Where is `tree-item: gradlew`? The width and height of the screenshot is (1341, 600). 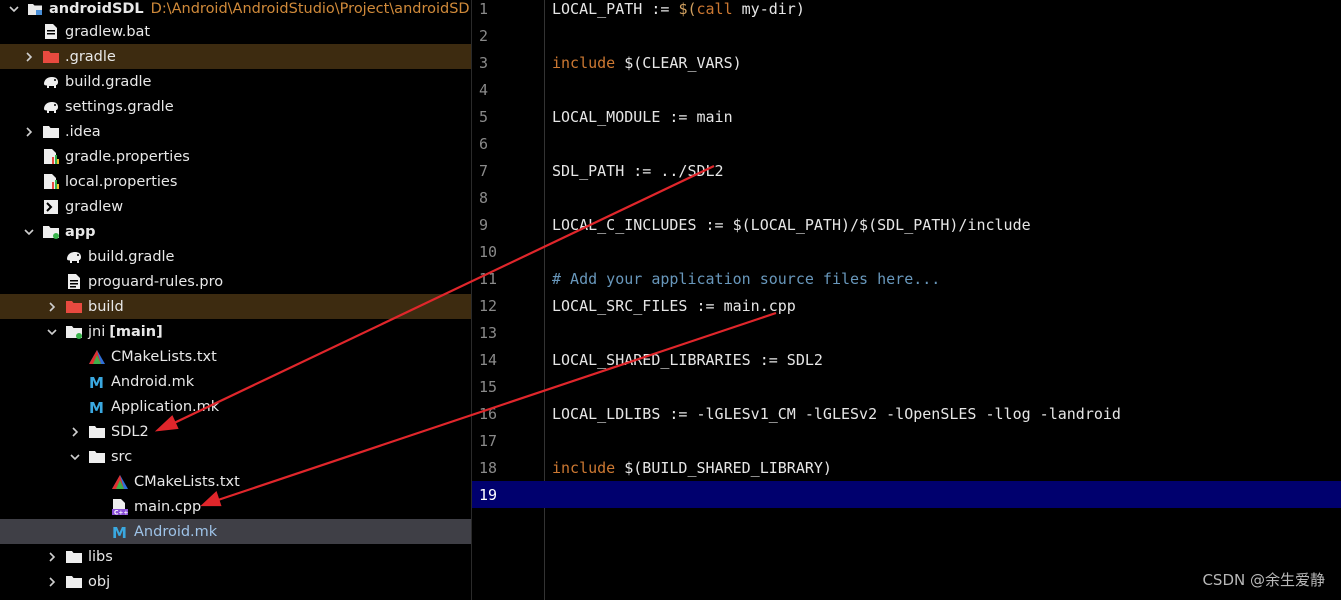
tree-item: gradlew is located at coordinates (235, 206).